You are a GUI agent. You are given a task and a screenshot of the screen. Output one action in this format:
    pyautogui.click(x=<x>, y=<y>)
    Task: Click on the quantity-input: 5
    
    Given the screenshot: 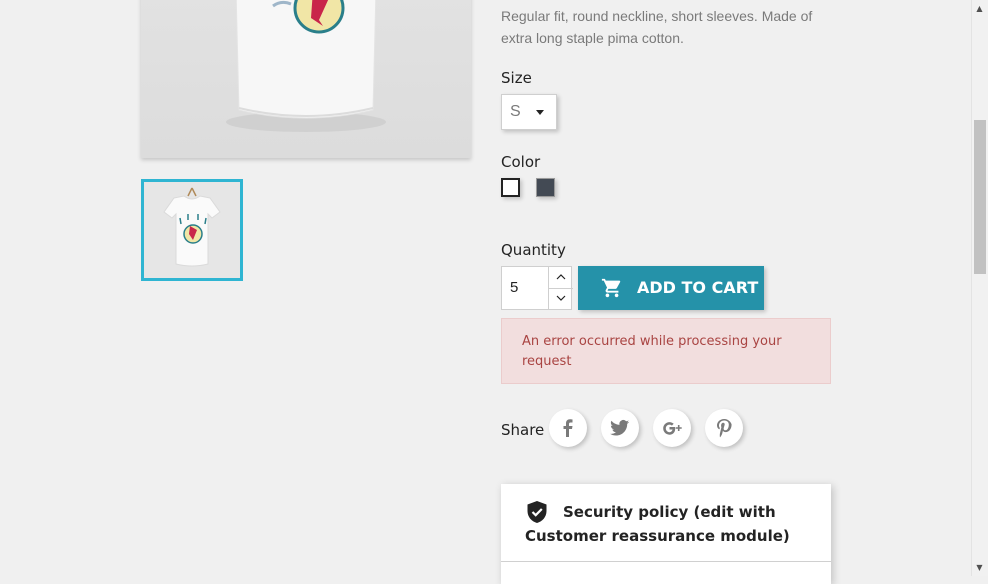 What is the action you would take?
    pyautogui.click(x=514, y=287)
    